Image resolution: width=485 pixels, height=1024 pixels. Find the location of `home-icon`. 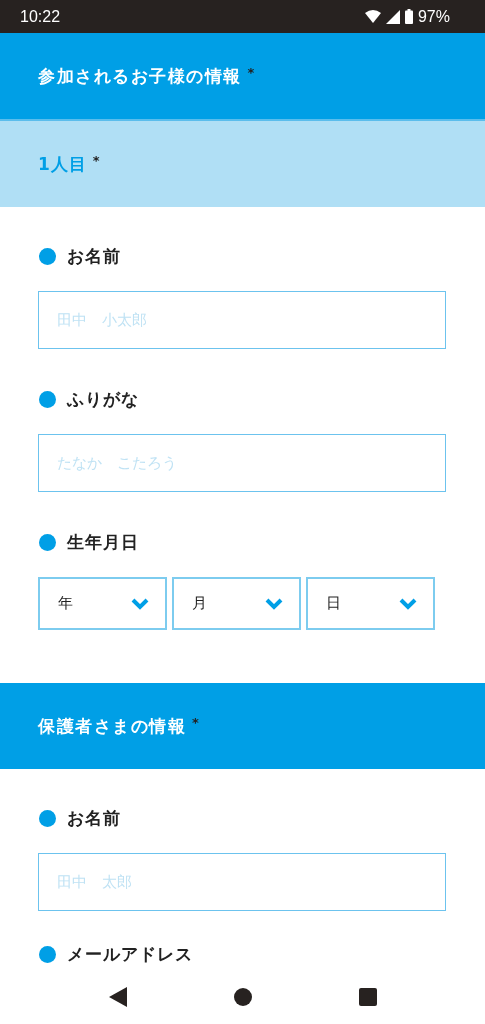

home-icon is located at coordinates (242, 997).